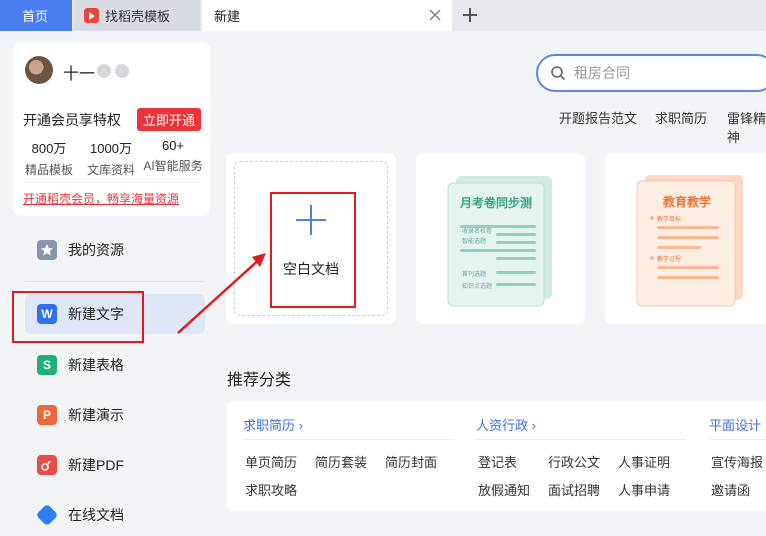 The width and height of the screenshot is (766, 536). What do you see at coordinates (497, 461) in the screenshot?
I see `category-link: 登记表` at bounding box center [497, 461].